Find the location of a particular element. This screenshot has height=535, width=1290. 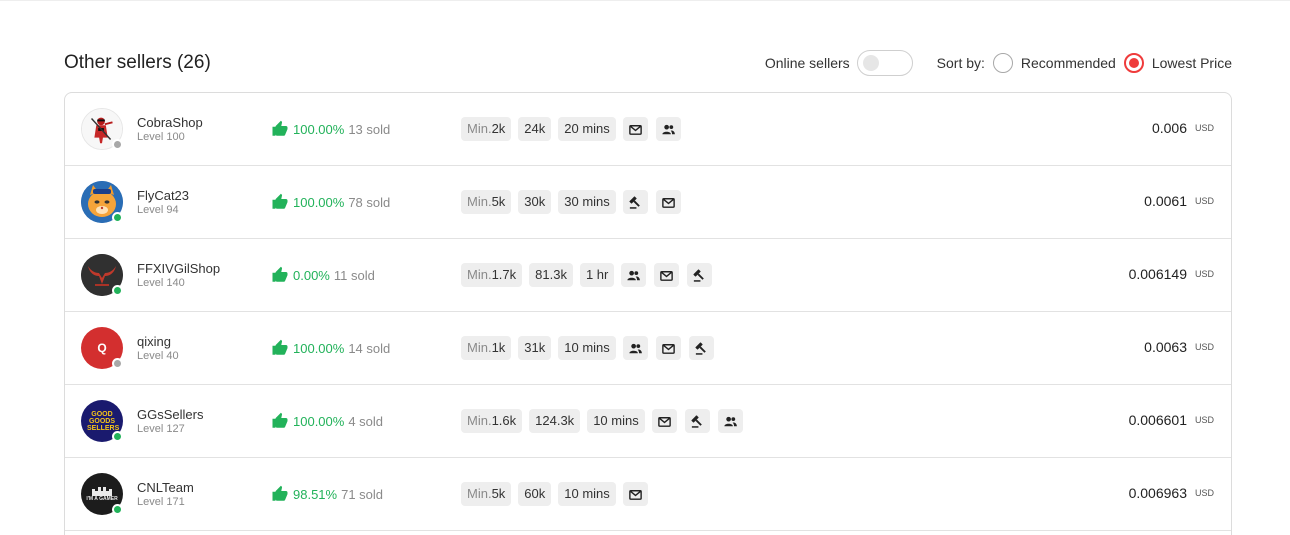

offer-tags: Min.5k 60k 10 mins is located at coordinates (558, 494).